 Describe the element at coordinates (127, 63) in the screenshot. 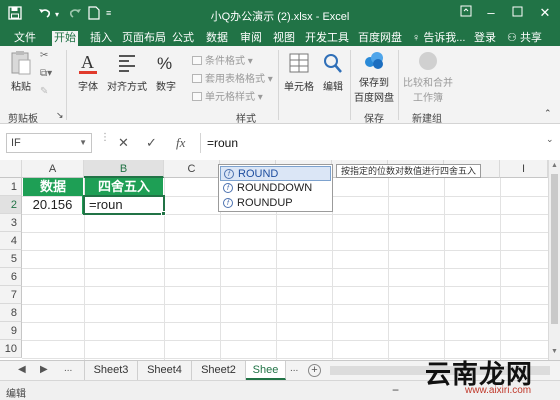

I see `align-icon` at that location.